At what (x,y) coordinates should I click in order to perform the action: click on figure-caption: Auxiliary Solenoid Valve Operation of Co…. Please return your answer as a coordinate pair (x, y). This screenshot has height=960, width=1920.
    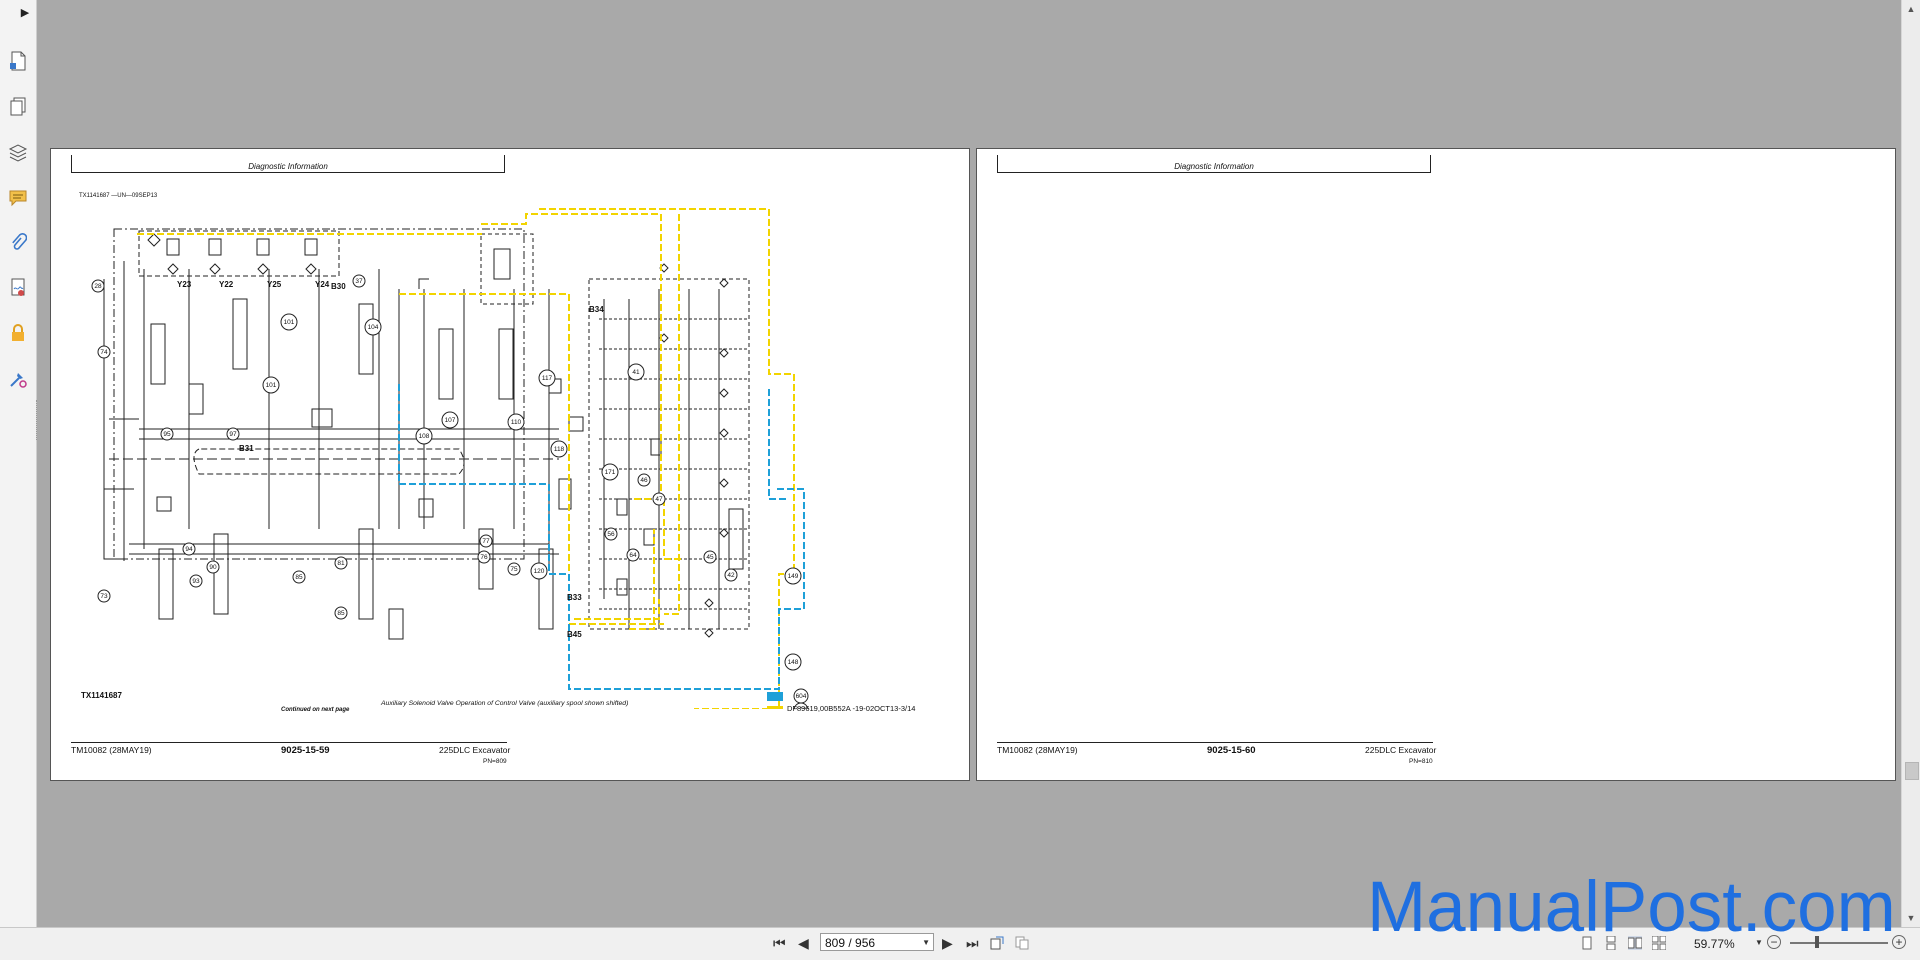
    Looking at the image, I should click on (505, 703).